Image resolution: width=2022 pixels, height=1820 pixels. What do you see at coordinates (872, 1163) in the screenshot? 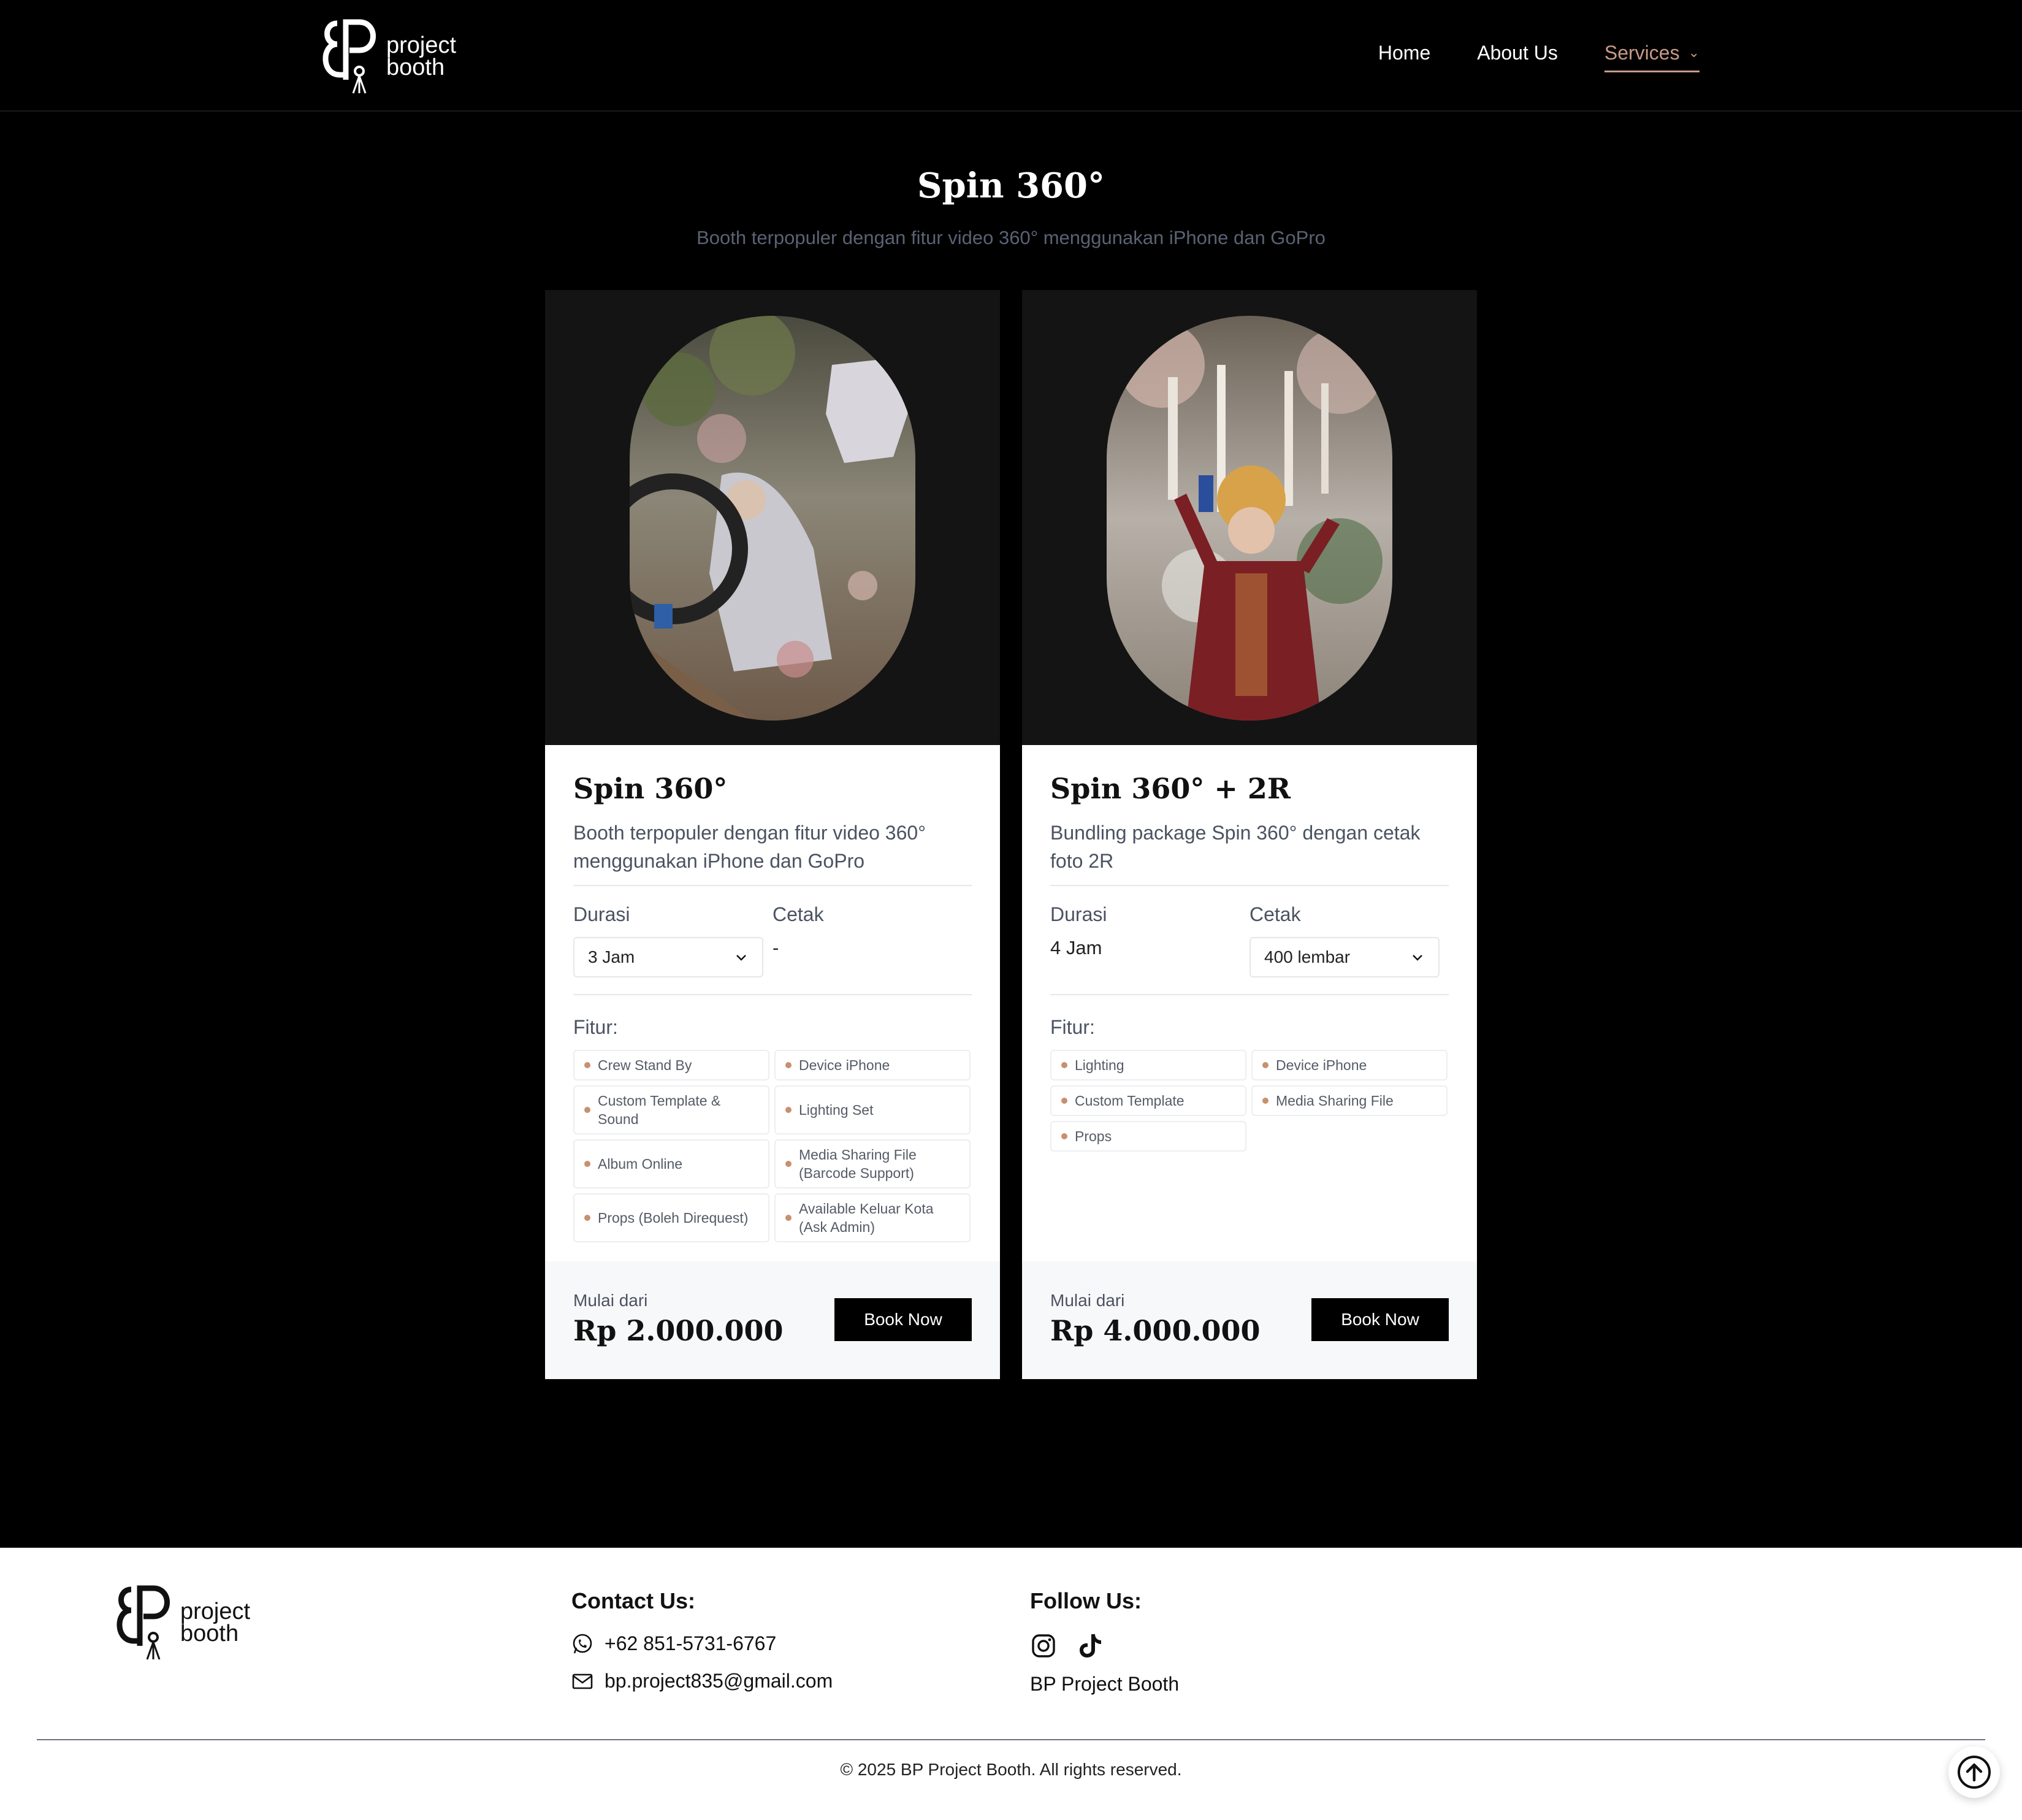
I see `feature-item: Media Sharing File (Barcode Support)` at bounding box center [872, 1163].